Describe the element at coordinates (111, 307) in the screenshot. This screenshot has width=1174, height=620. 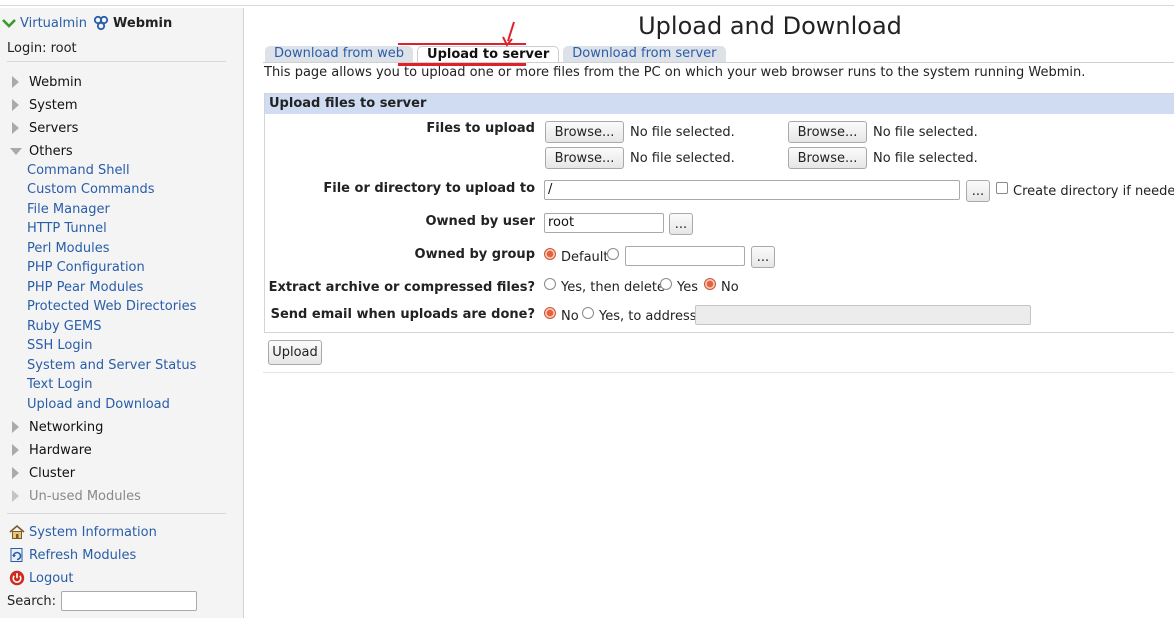
I see `sidebar-item-protected-web-directories: Protected Web Directories` at that location.